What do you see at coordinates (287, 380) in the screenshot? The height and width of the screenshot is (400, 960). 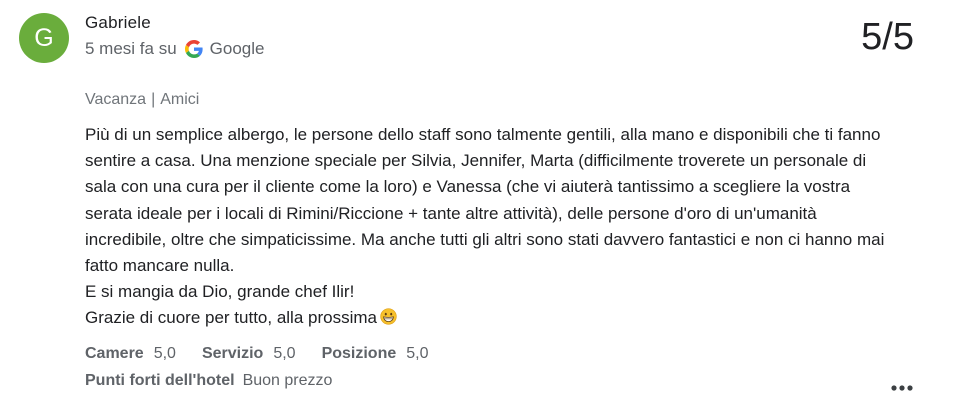 I see `highlights-value: Buon prezzo` at bounding box center [287, 380].